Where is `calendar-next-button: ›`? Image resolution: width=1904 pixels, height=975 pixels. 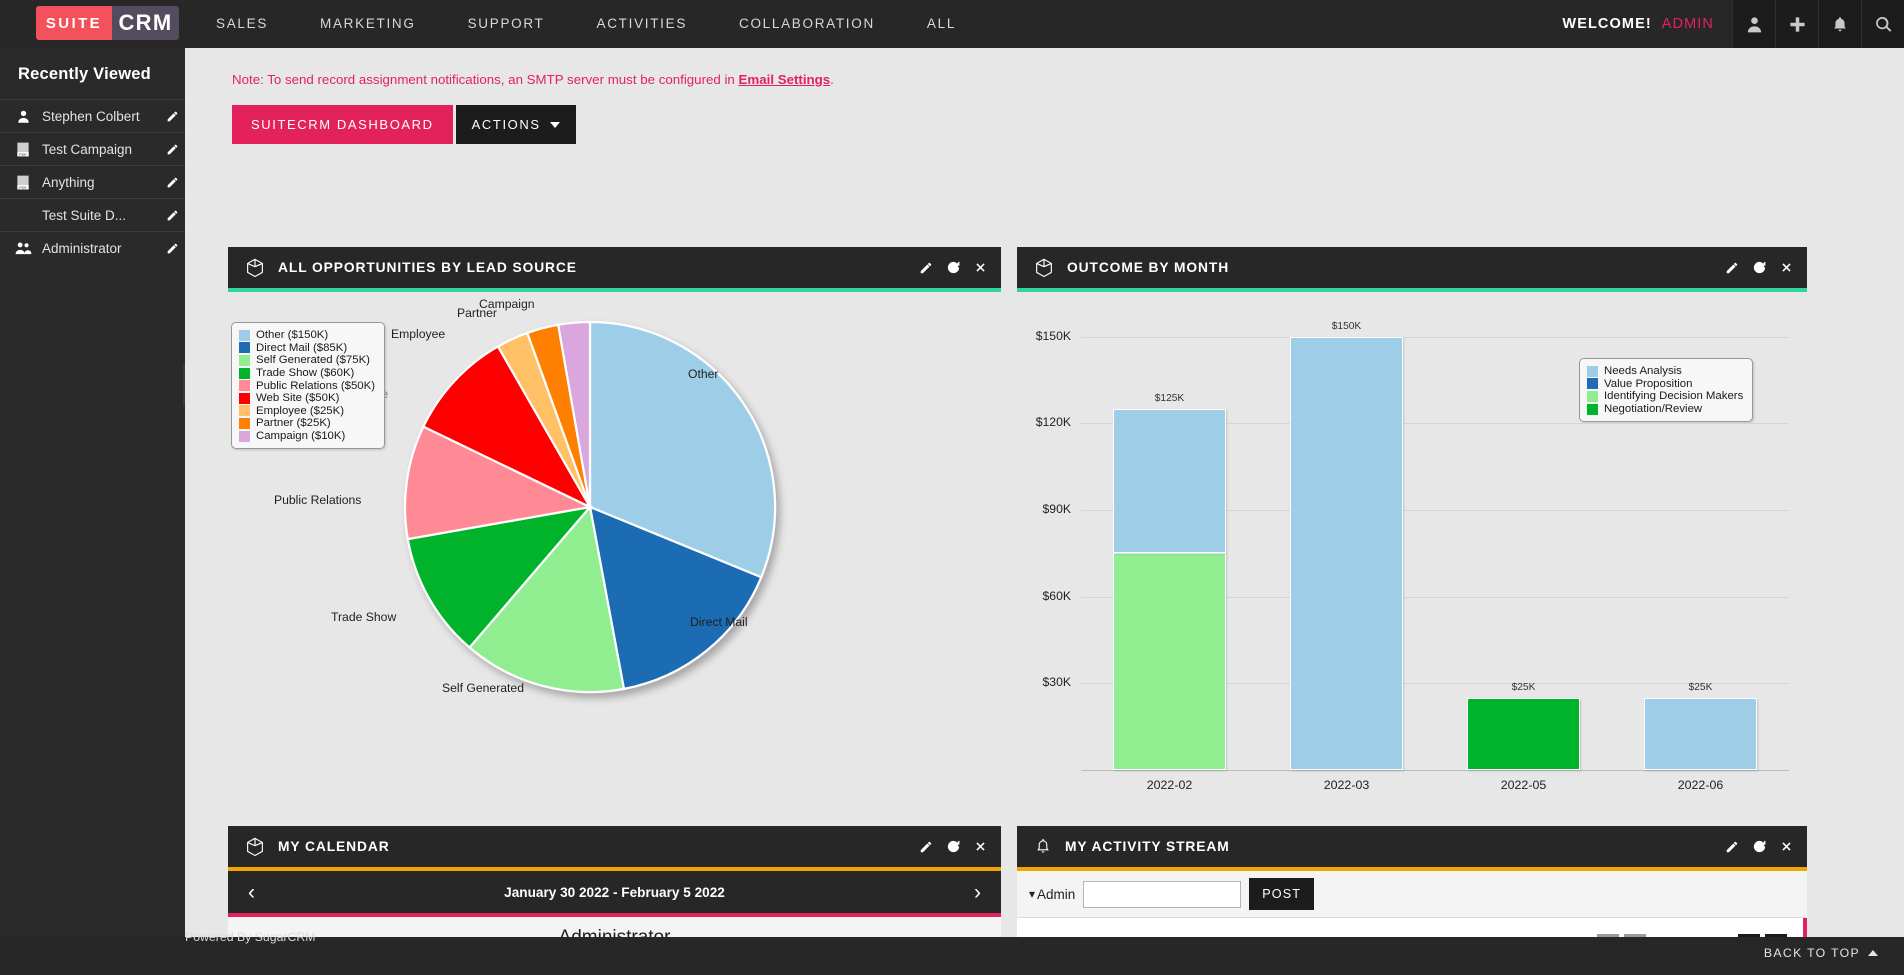 calendar-next-button: › is located at coordinates (977, 892).